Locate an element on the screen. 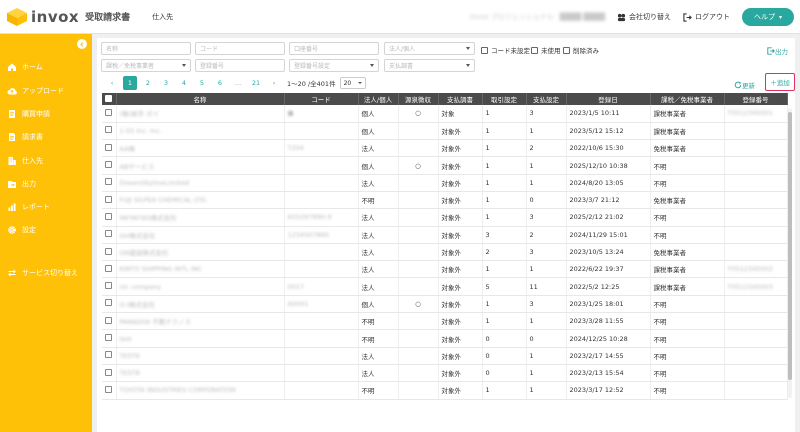 The height and width of the screenshot is (432, 800). payment-survey-select: 支払調書 is located at coordinates (429, 65).